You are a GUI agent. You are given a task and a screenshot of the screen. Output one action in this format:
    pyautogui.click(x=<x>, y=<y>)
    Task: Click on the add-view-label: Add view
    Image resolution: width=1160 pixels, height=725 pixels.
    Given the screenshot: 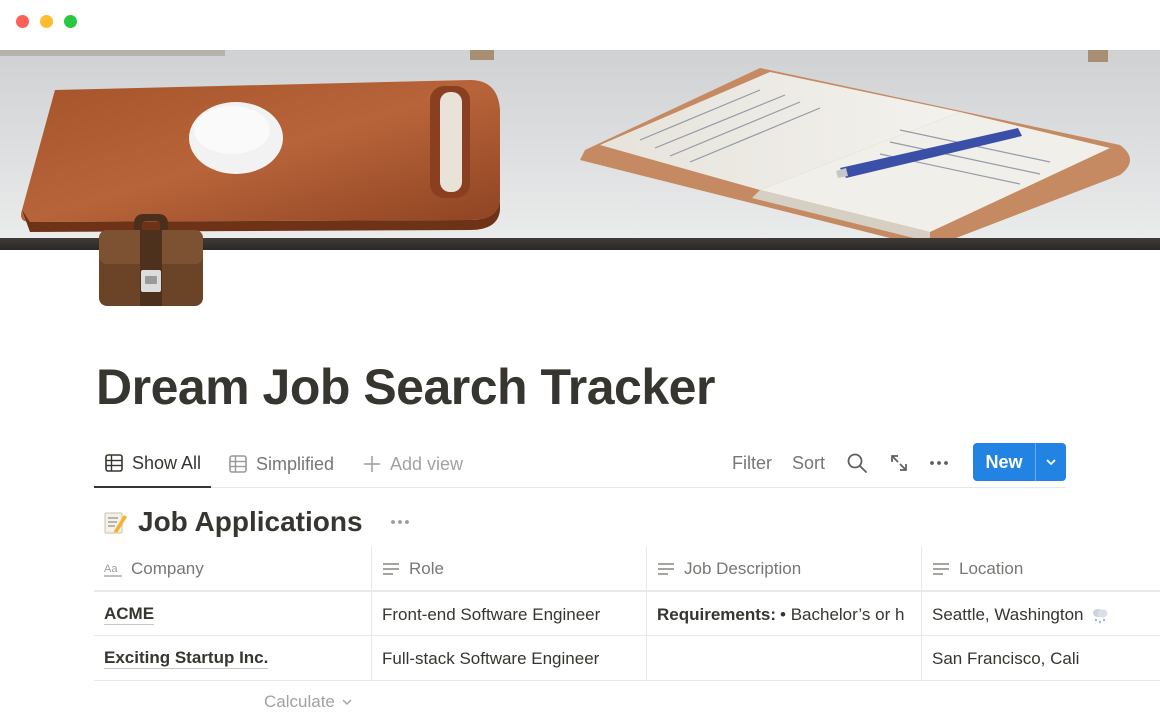 What is the action you would take?
    pyautogui.click(x=427, y=463)
    